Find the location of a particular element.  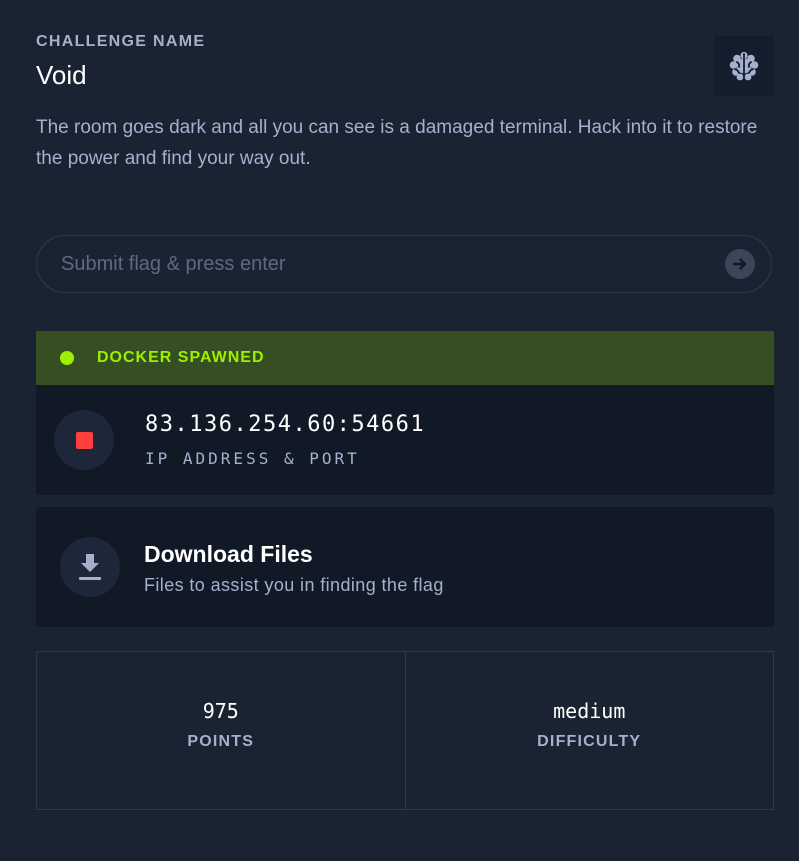

status-dot is located at coordinates (67, 358).